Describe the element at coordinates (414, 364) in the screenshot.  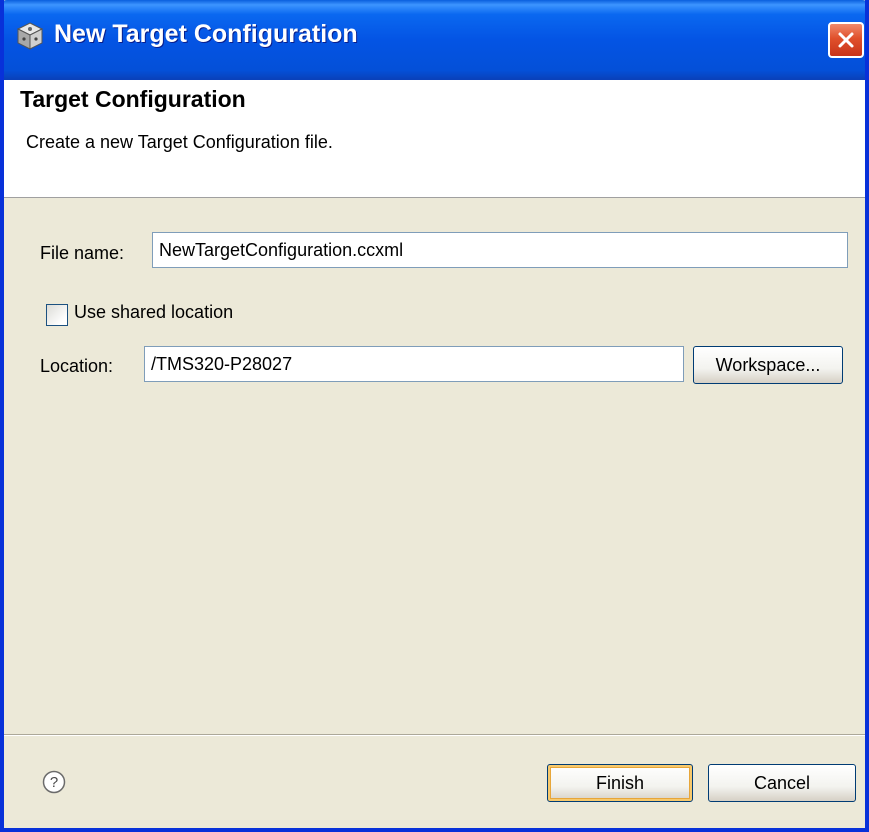
I see `location-input: /TMS320-P28027` at that location.